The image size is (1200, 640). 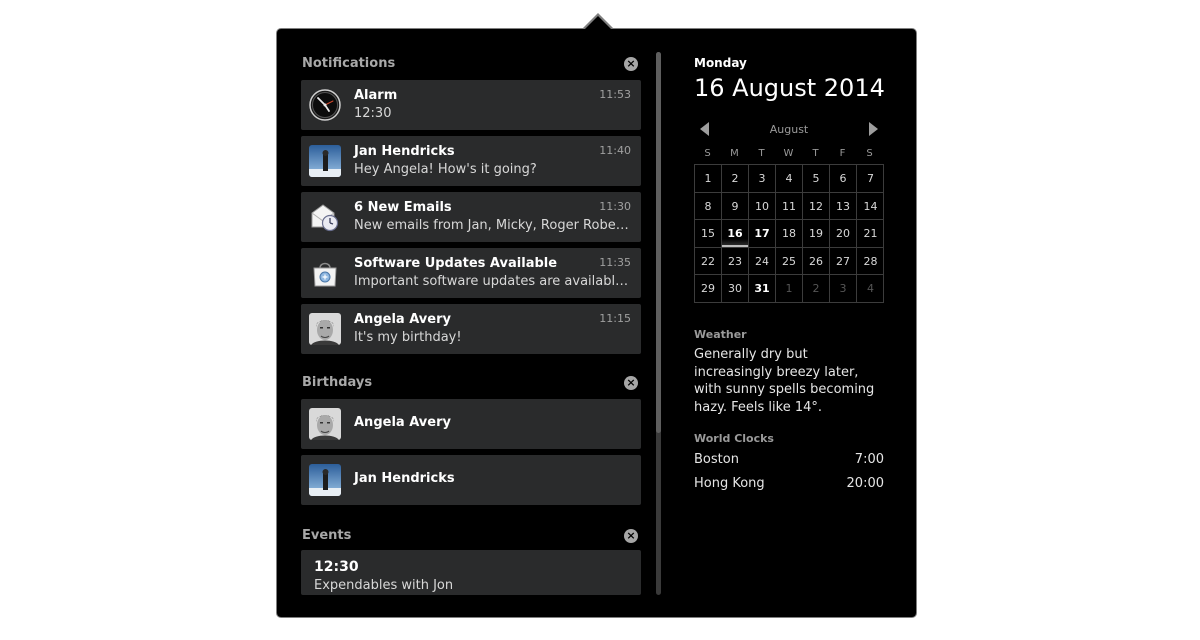 What do you see at coordinates (403, 207) in the screenshot?
I see `notification-title: 6 New Emails` at bounding box center [403, 207].